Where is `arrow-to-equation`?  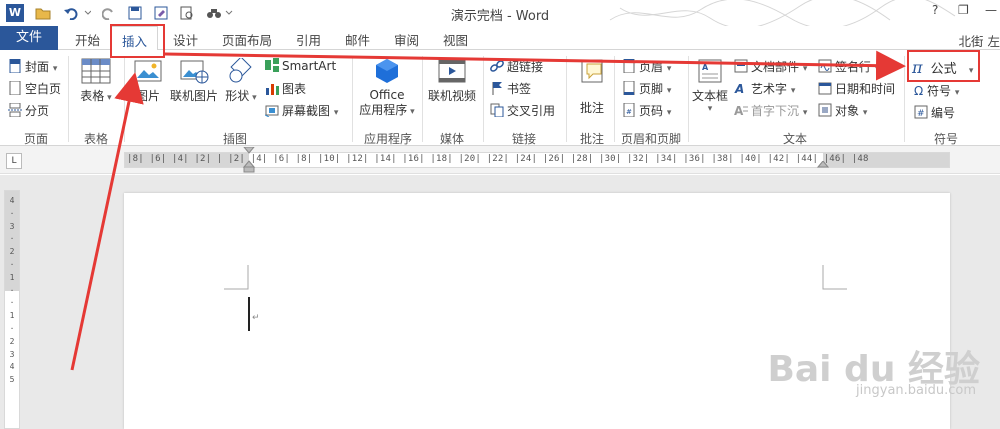
arrow-to-equation is located at coordinates (535, 65).